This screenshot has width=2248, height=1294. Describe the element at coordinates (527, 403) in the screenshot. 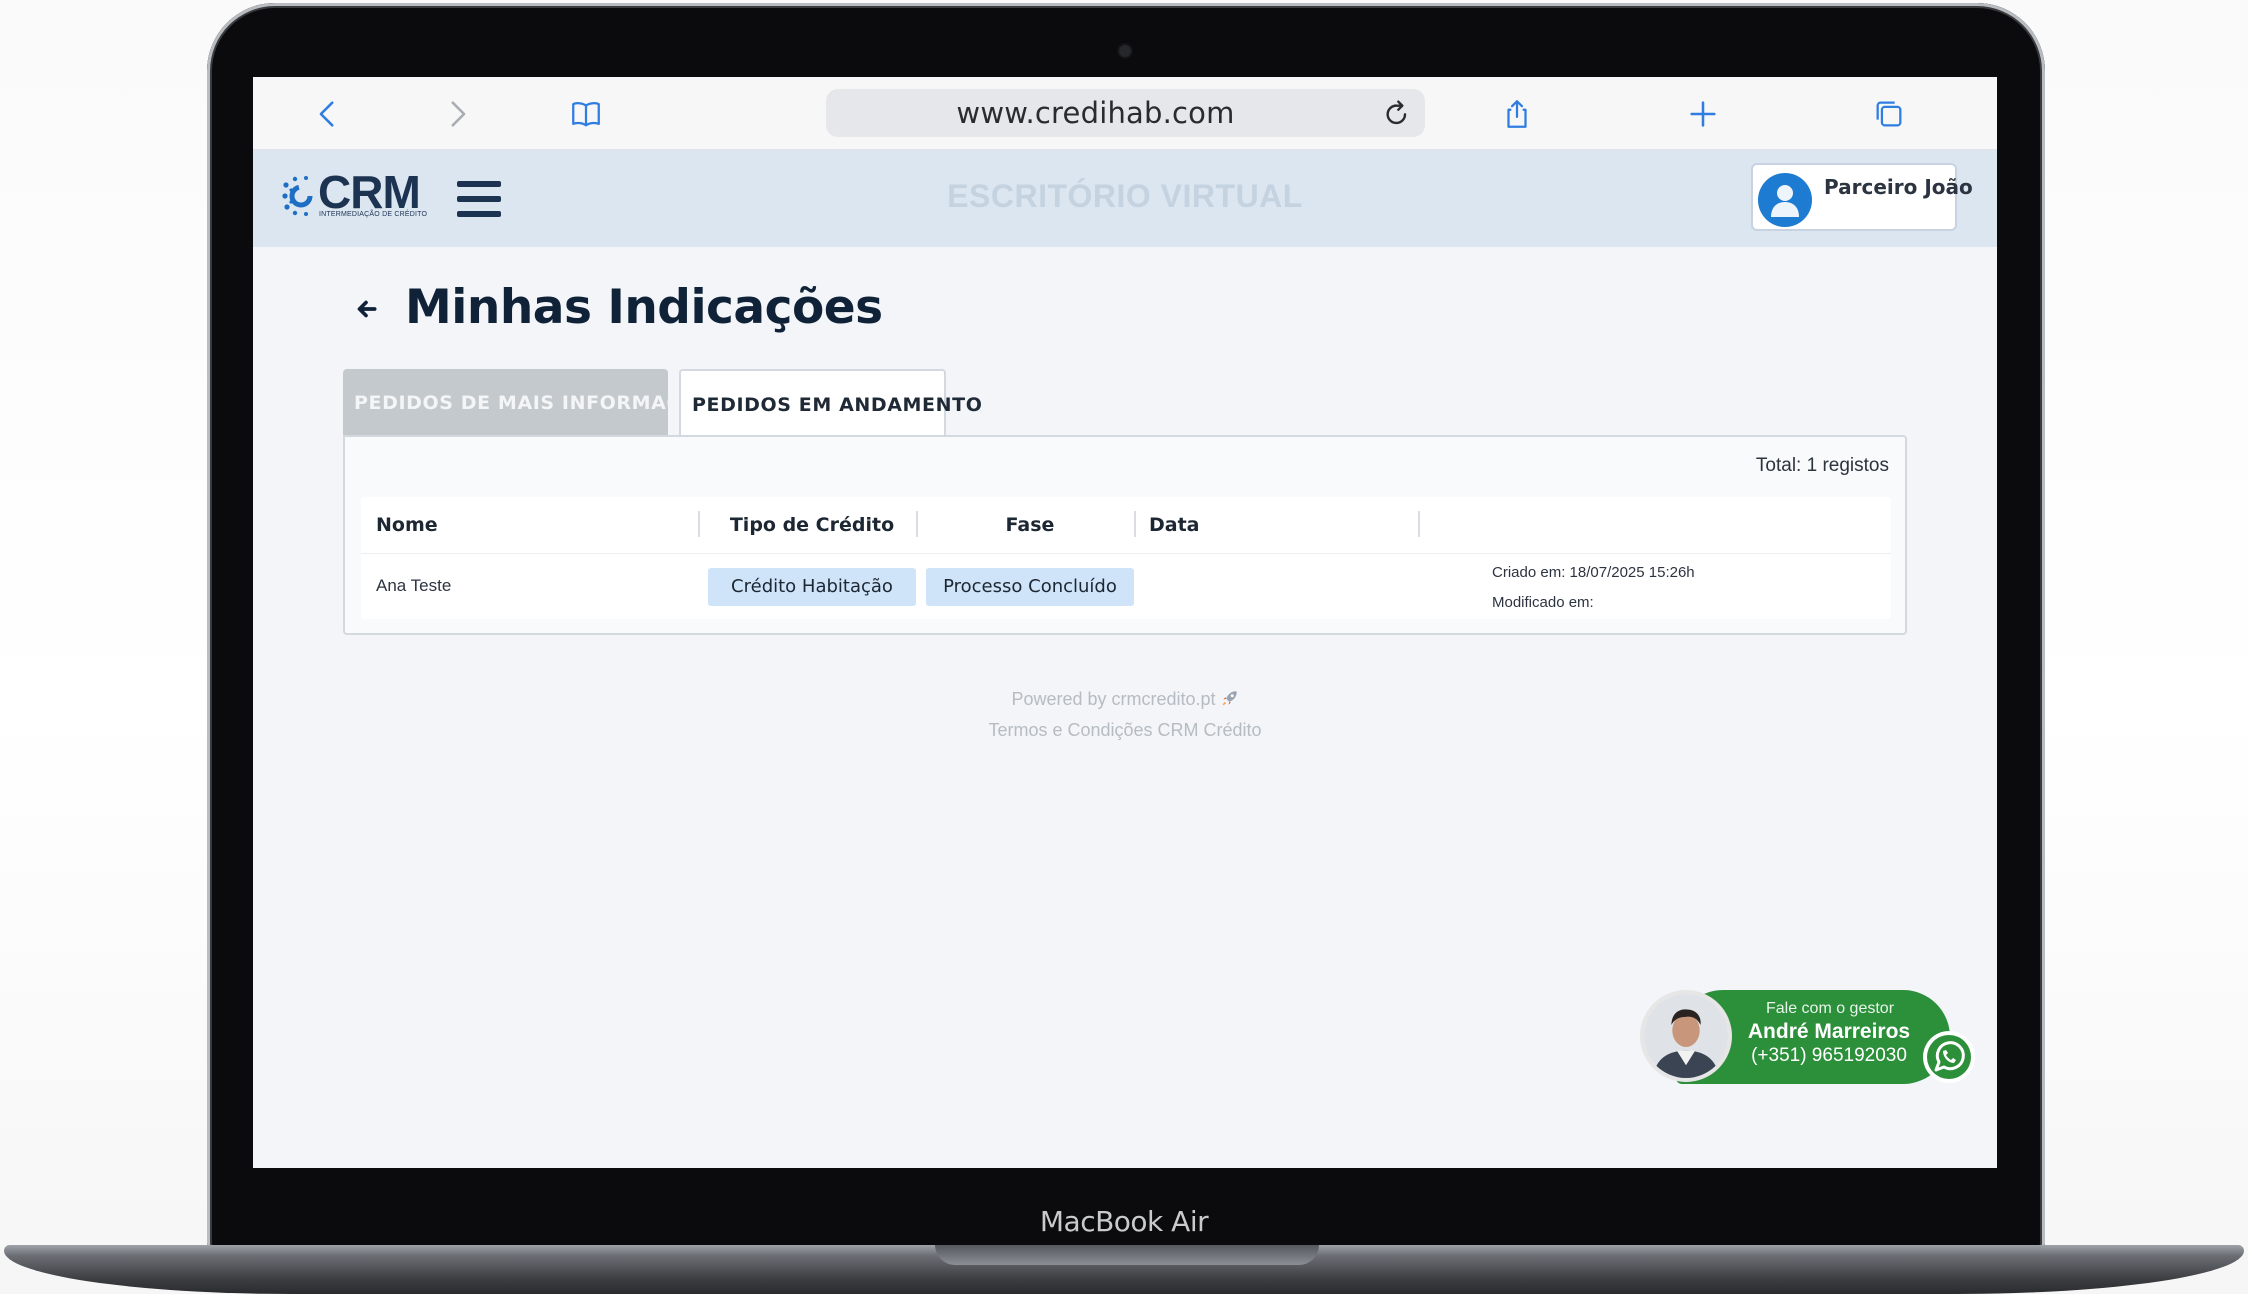

I see `tab-more-info-requests: PEDIDOS DE MAIS INFORMAÇÃO` at that location.